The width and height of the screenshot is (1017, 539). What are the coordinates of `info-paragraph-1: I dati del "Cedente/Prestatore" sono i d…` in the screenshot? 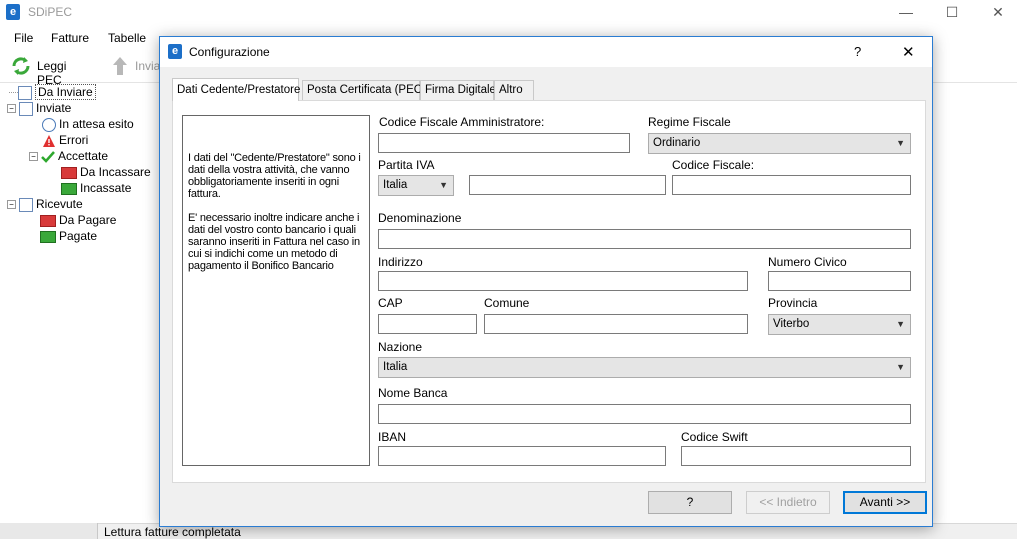 It's located at (274, 176).